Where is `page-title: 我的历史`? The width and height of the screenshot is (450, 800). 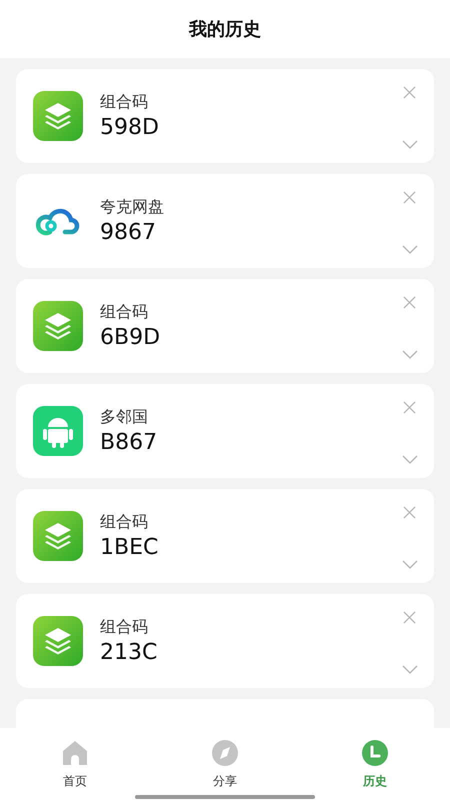
page-title: 我的历史 is located at coordinates (225, 29).